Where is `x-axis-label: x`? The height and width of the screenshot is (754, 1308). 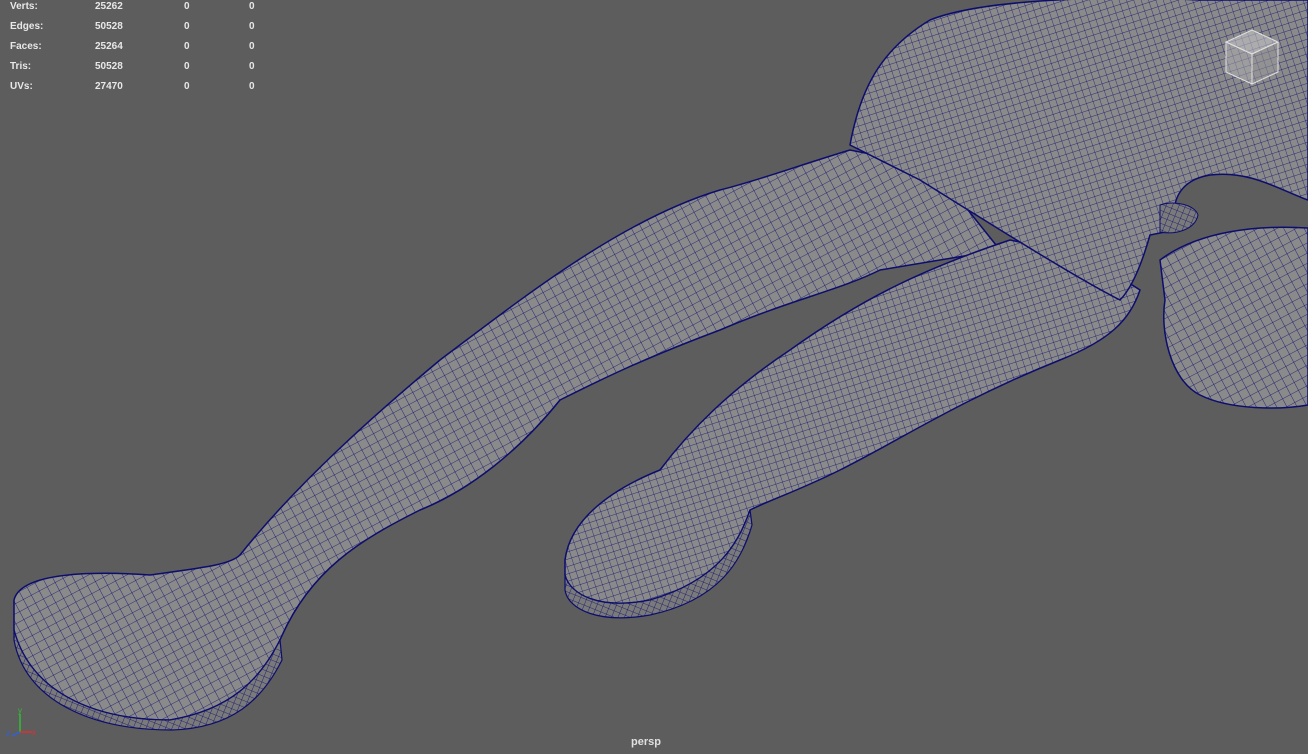
x-axis-label: x is located at coordinates (34, 732).